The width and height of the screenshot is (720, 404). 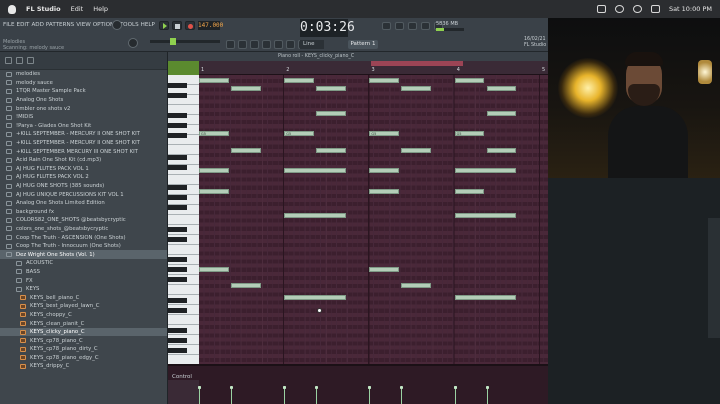 I want to click on apple-icon, so click(x=12, y=9).